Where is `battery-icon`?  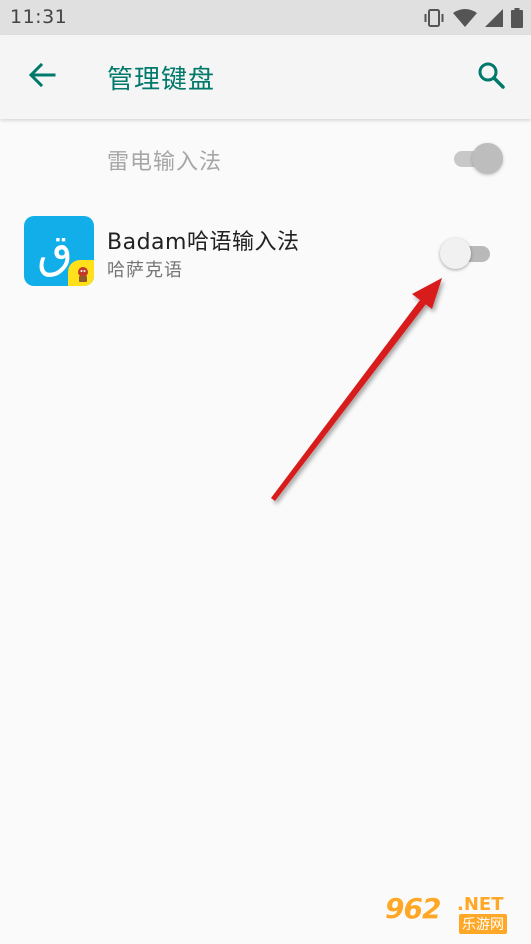
battery-icon is located at coordinates (517, 18).